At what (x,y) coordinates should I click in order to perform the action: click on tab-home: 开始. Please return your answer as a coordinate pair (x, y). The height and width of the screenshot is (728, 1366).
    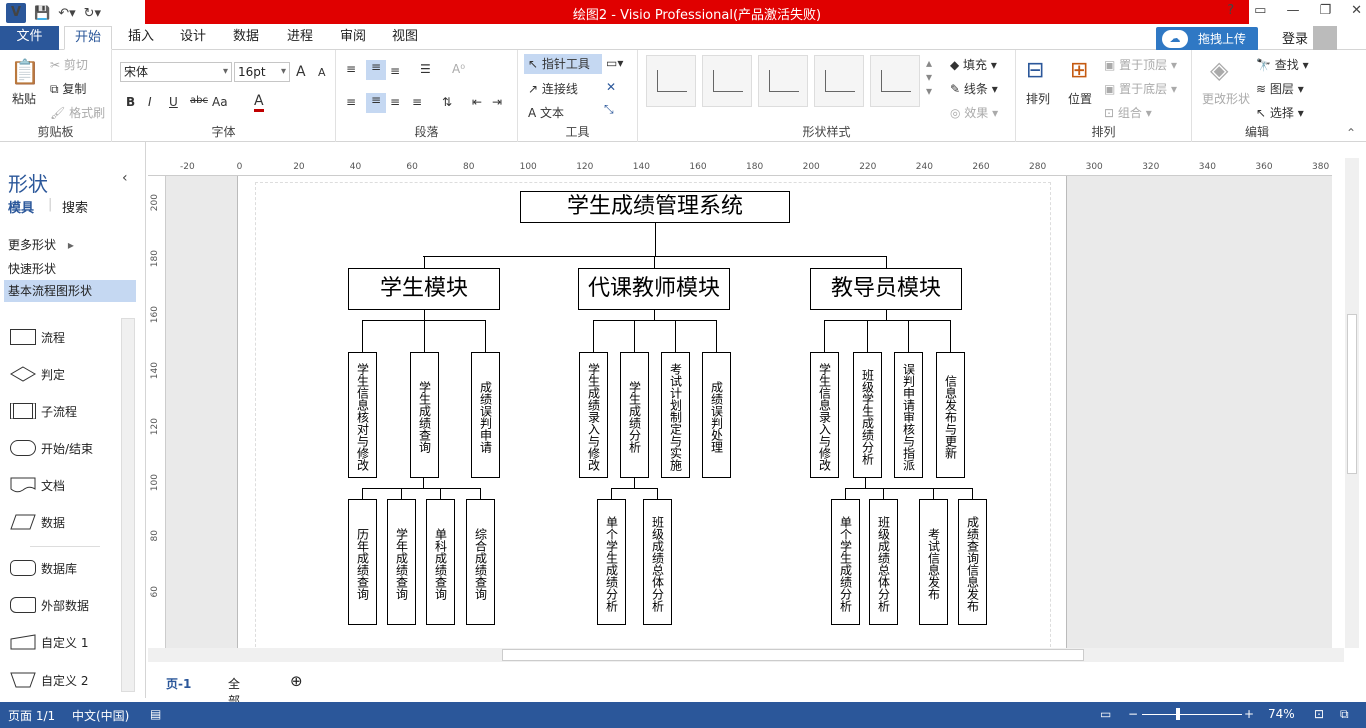
    Looking at the image, I should click on (88, 38).